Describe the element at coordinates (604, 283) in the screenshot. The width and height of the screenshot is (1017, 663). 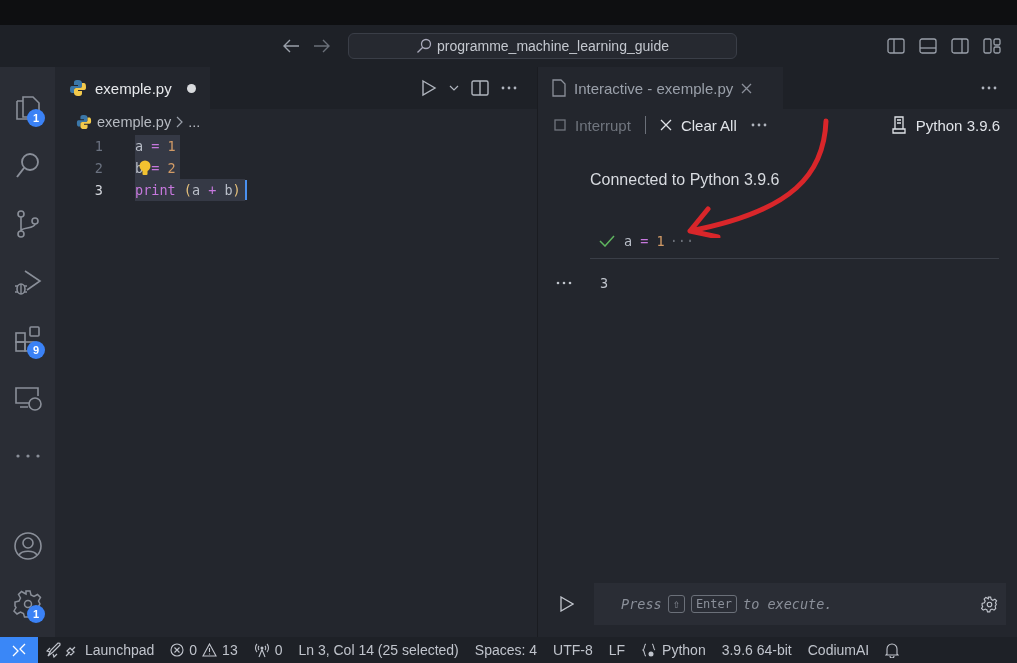
I see `cell-output: 3` at that location.